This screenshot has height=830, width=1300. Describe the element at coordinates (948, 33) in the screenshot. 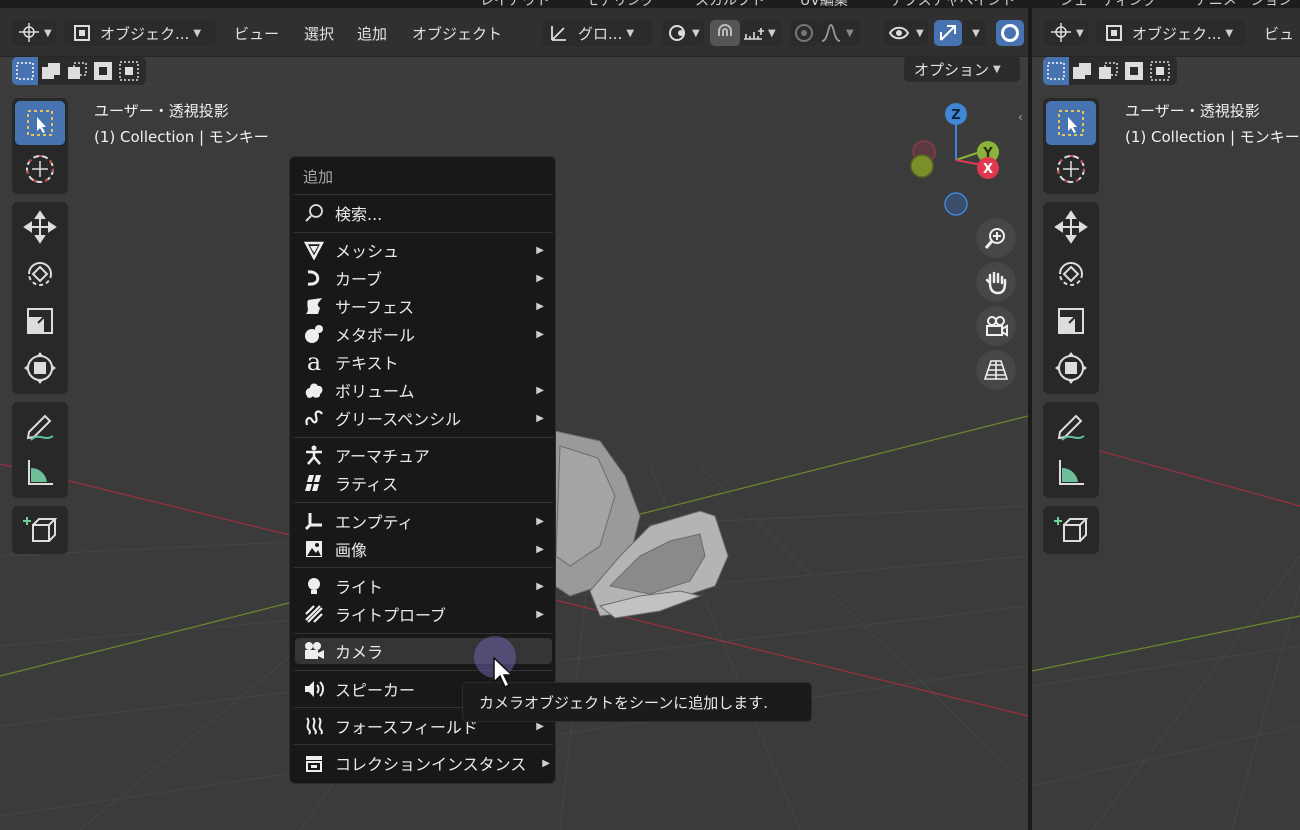

I see `gizmo-toggle` at that location.